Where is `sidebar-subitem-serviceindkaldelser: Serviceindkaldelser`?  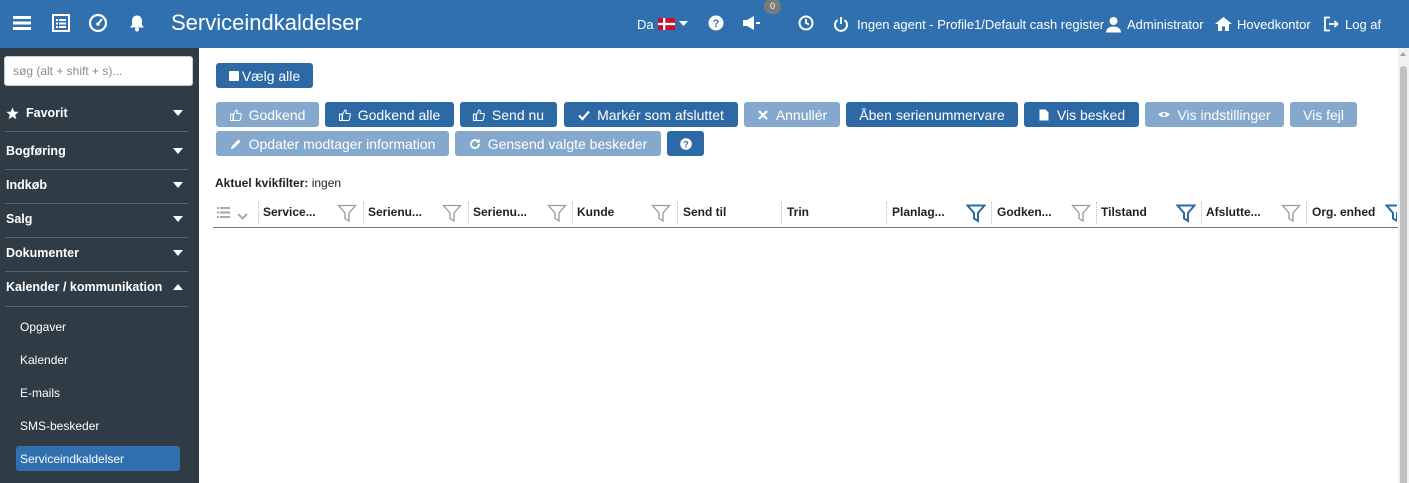
sidebar-subitem-serviceindkaldelser: Serviceindkaldelser is located at coordinates (98, 458).